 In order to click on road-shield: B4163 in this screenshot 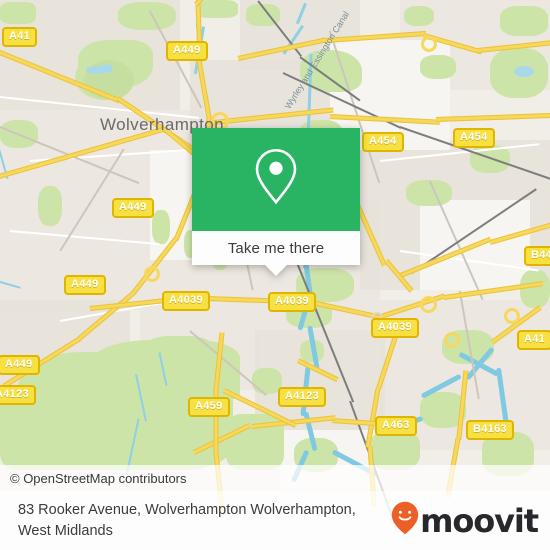, I will do `click(490, 430)`.